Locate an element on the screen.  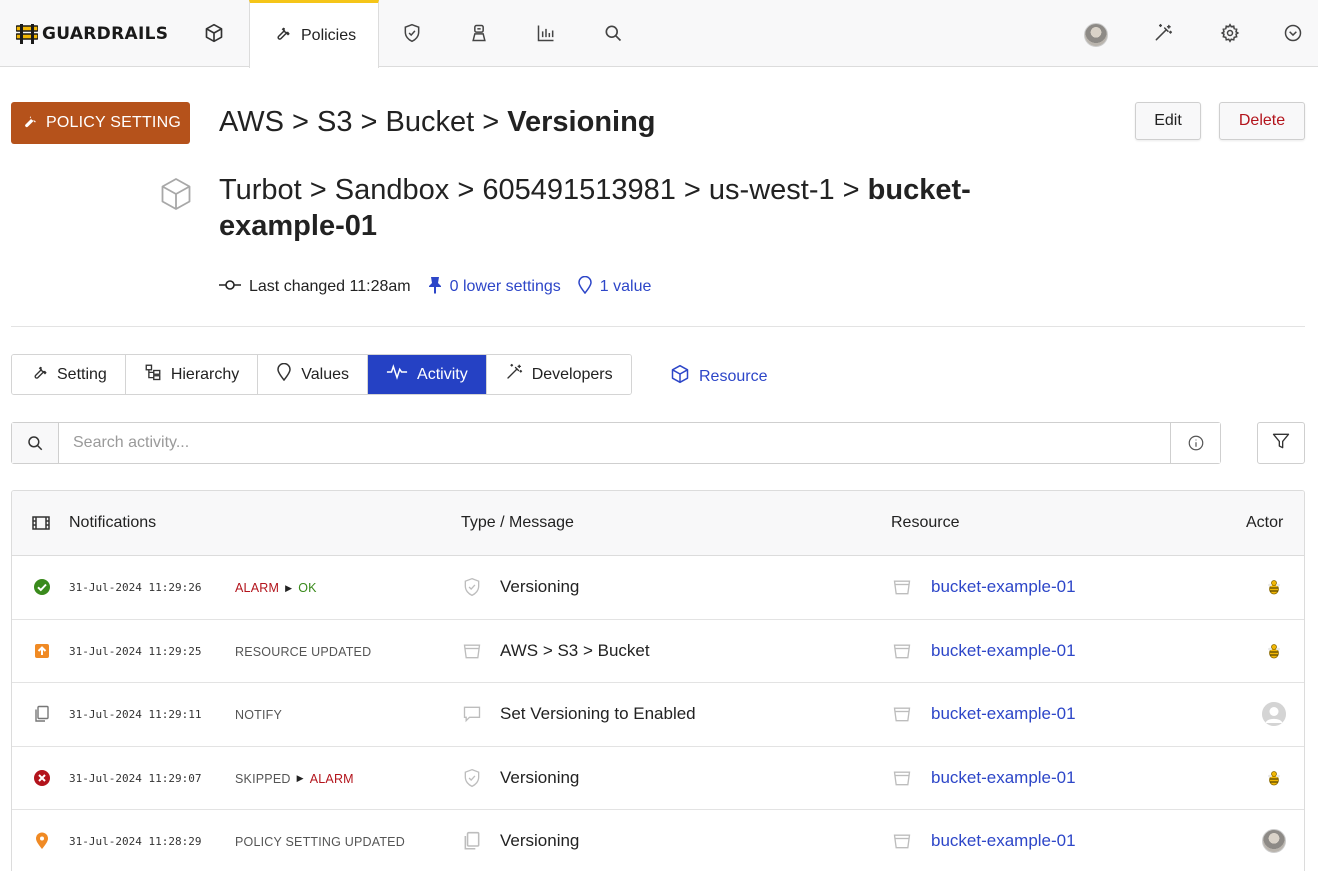
search-input is located at coordinates (614, 443).